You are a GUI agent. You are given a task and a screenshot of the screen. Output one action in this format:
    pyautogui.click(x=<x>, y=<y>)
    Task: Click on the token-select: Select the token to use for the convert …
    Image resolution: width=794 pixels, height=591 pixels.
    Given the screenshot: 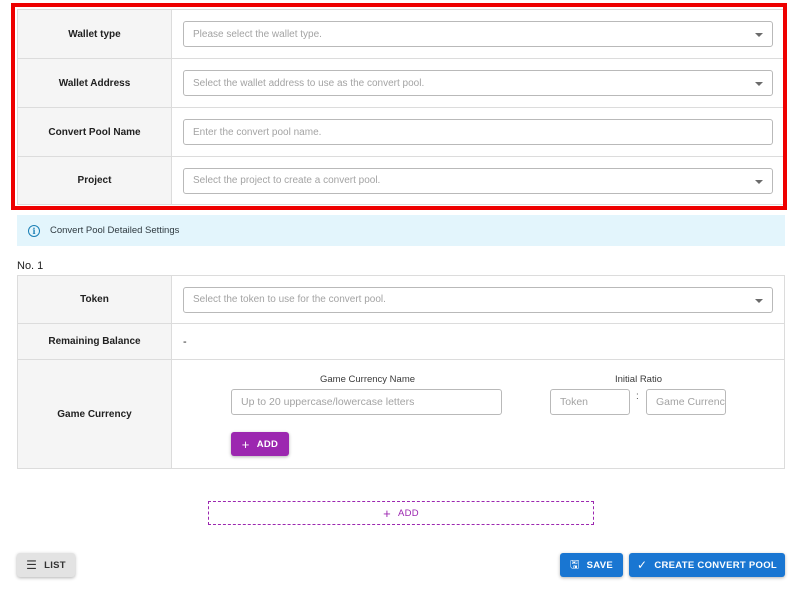 What is the action you would take?
    pyautogui.click(x=478, y=299)
    